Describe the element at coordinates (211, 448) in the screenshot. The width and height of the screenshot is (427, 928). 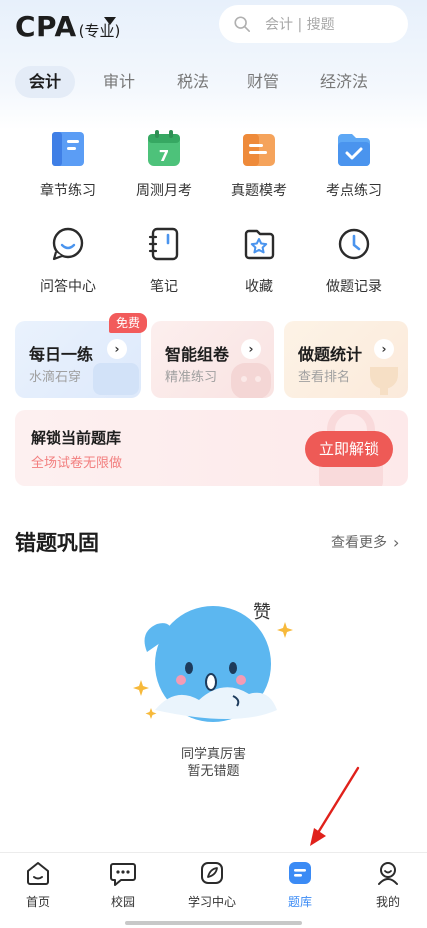
I see `unlock-banner: 解锁当前题库 全场试卷无限做 立即解锁` at that location.